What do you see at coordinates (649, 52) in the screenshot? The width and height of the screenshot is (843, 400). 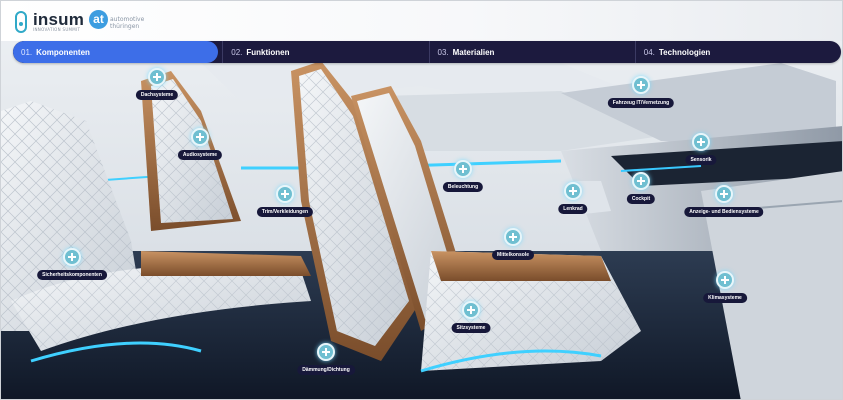 I see `tab-number: 04.` at bounding box center [649, 52].